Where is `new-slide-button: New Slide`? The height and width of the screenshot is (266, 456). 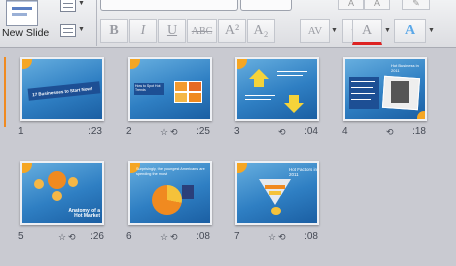
new-slide-button: New Slide is located at coordinates (25, 33).